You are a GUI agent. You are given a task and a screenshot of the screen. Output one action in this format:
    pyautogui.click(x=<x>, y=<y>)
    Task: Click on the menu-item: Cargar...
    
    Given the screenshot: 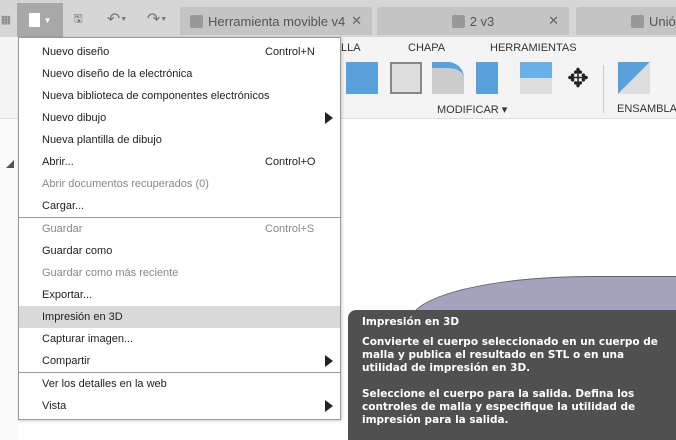 What is the action you would take?
    pyautogui.click(x=179, y=206)
    